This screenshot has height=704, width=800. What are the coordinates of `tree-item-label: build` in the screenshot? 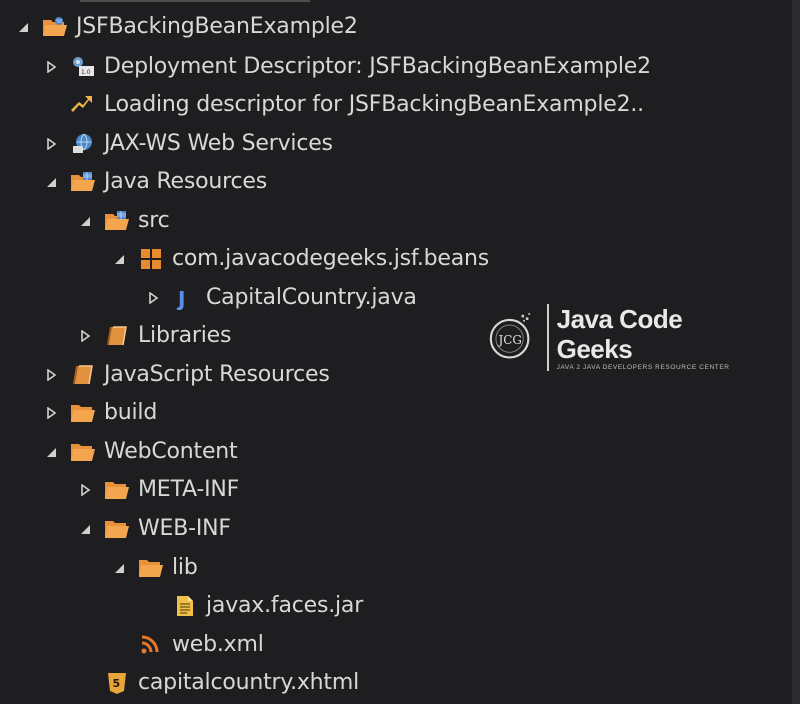 It's located at (131, 412).